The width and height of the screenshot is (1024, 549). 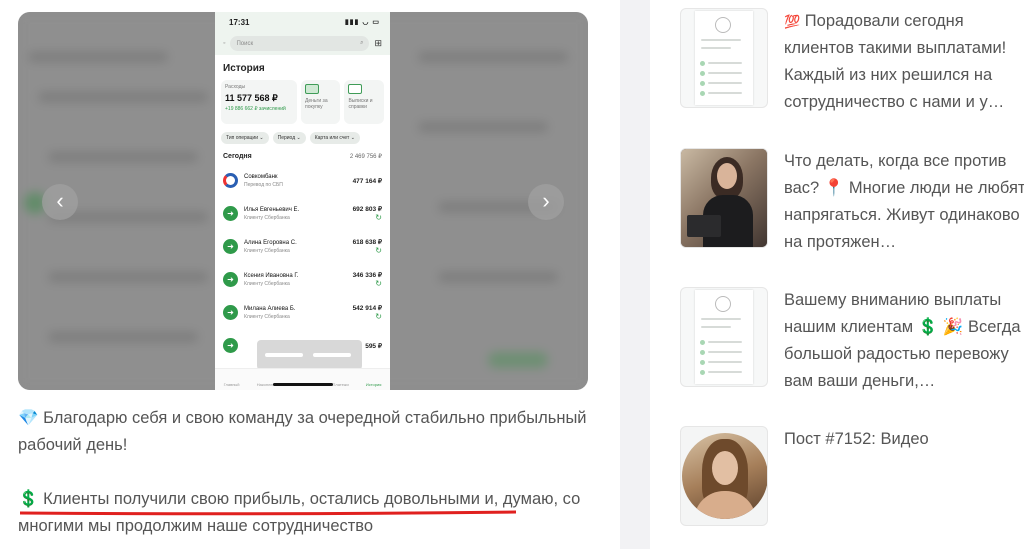 I want to click on transaction-name: Илья Евгеньевич Е., so click(x=272, y=209).